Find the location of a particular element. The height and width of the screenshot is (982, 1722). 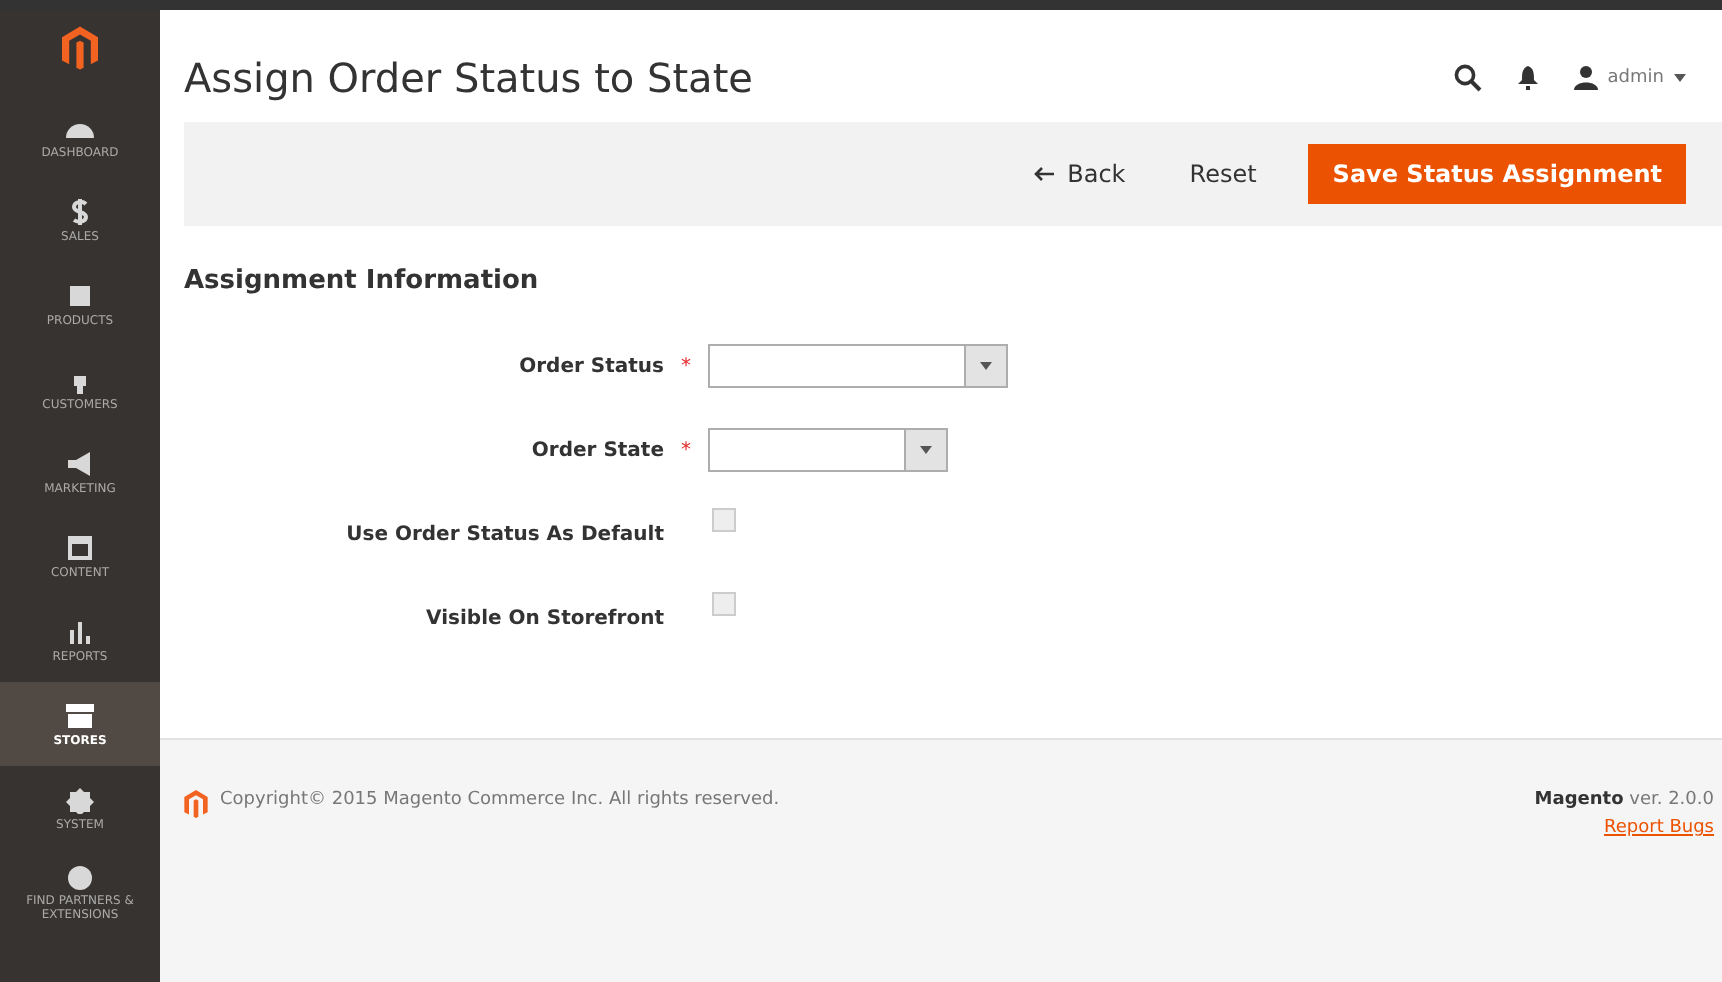

search-icon is located at coordinates (1467, 78).